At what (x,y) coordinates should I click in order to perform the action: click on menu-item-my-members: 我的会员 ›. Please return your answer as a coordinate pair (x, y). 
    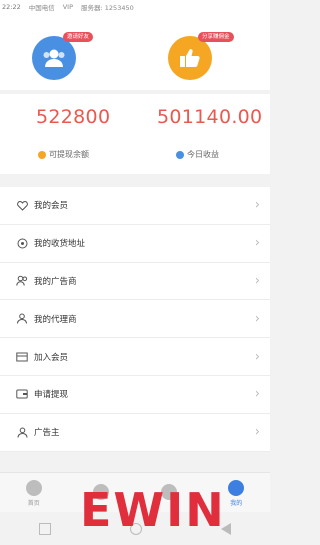
    Looking at the image, I should click on (135, 206).